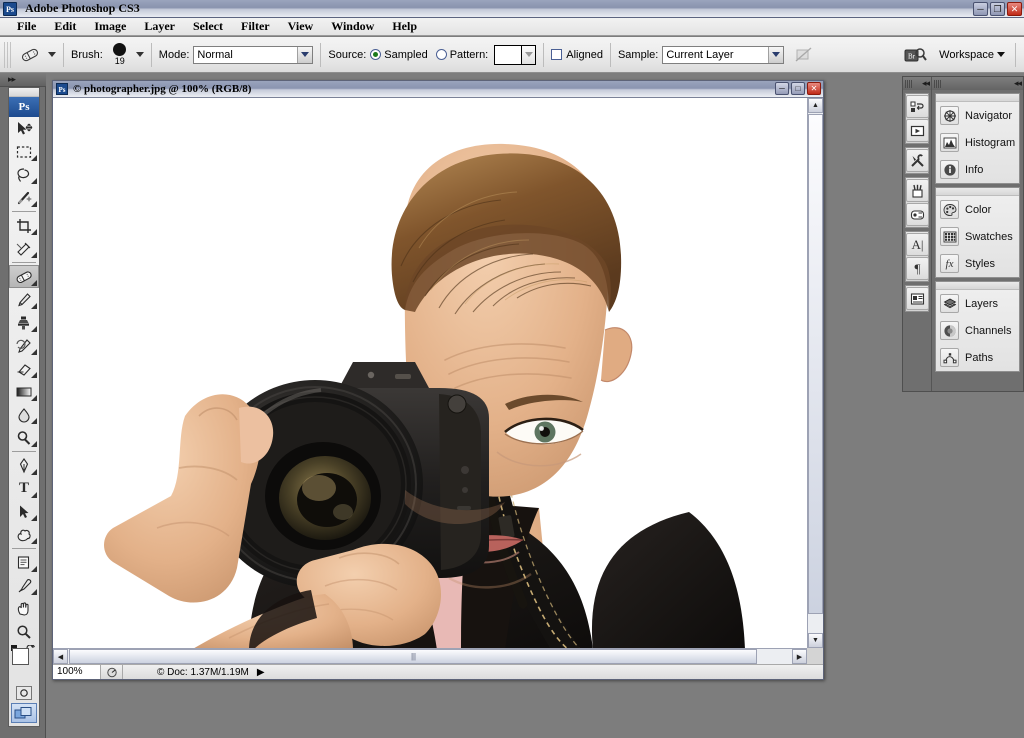 The width and height of the screenshot is (1024, 738). I want to click on pen-tool, so click(24, 465).